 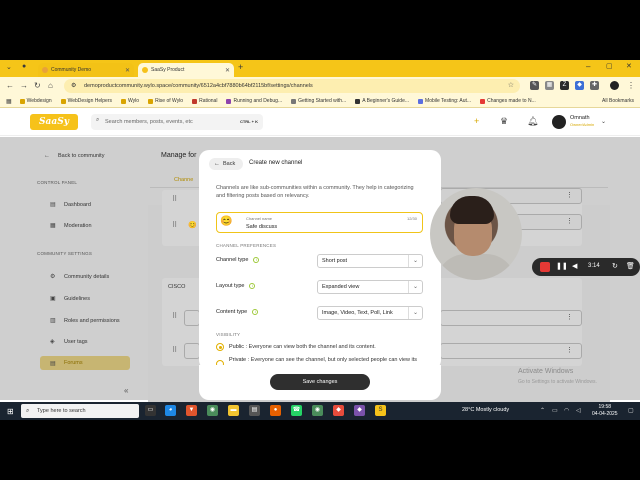 I want to click on channel-type-select: Short post ⌄, so click(x=370, y=261).